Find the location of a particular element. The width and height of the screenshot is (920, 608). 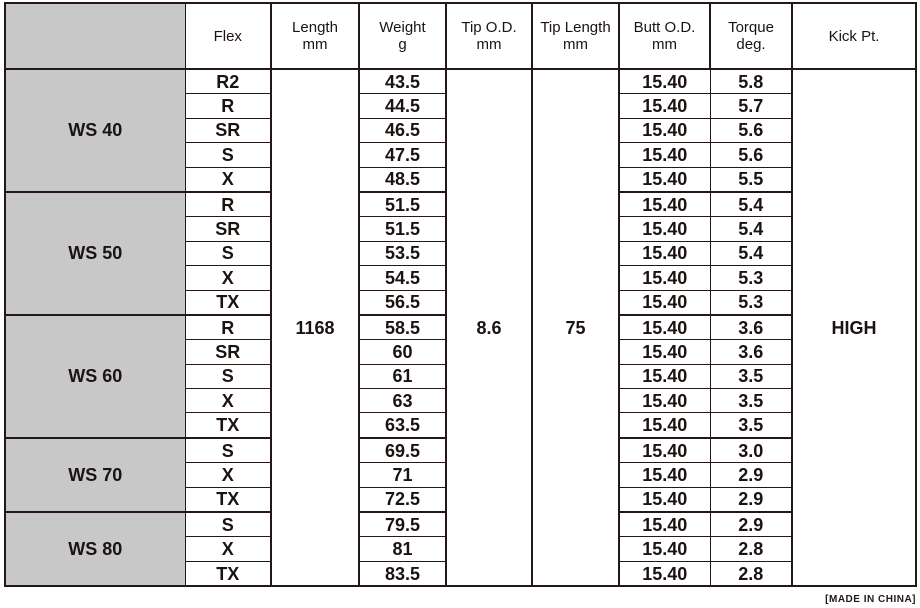

weight-cell: 44.5 is located at coordinates (402, 106).